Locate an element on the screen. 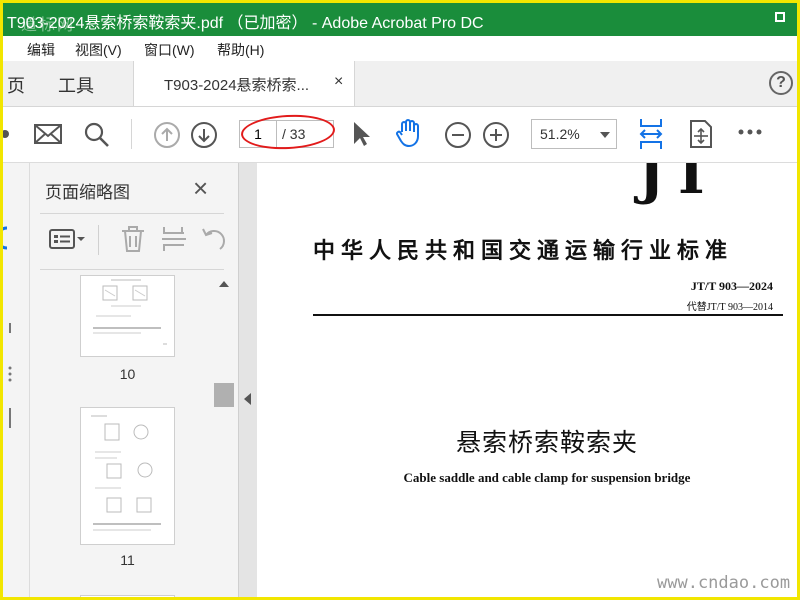 This screenshot has width=800, height=600. previous-page-icon is located at coordinates (167, 135).